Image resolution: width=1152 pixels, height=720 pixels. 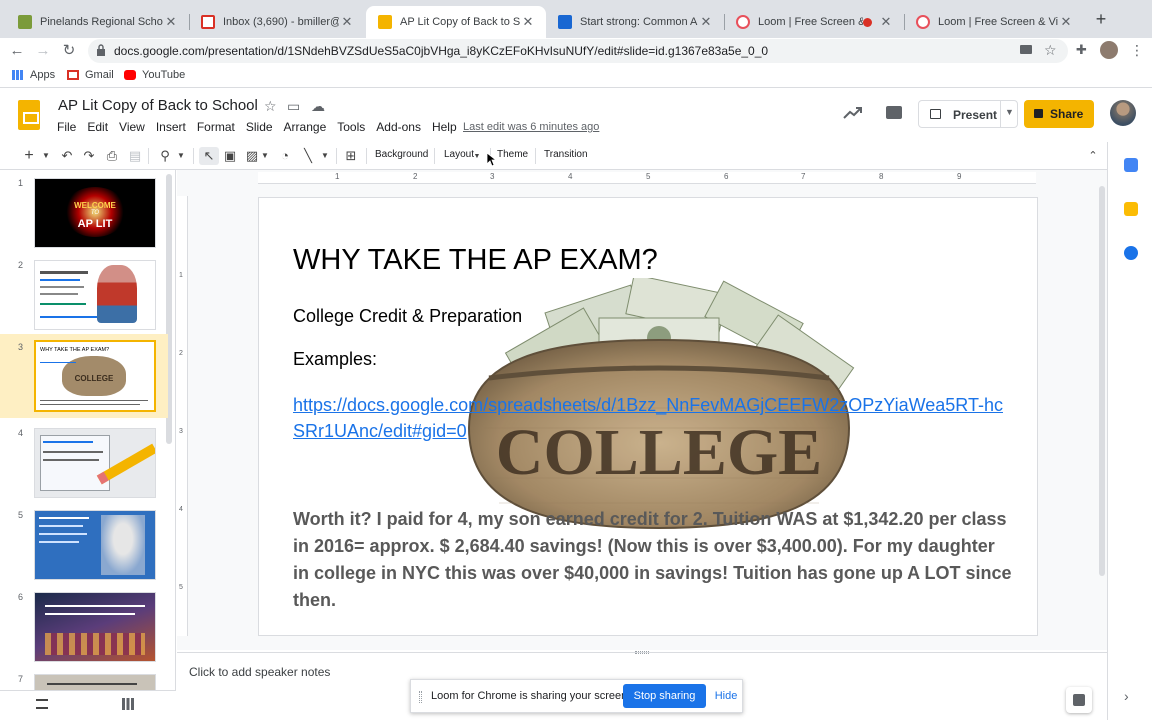 I want to click on menu-arrange: Arrange, so click(x=305, y=127).